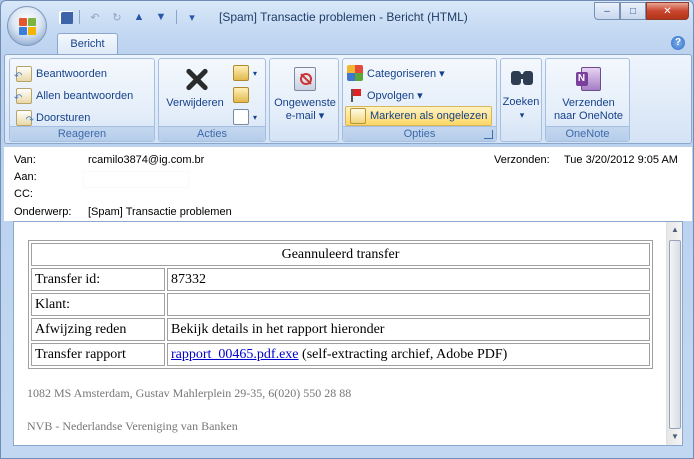  What do you see at coordinates (488, 134) in the screenshot?
I see `dialog-launcher-icon` at bounding box center [488, 134].